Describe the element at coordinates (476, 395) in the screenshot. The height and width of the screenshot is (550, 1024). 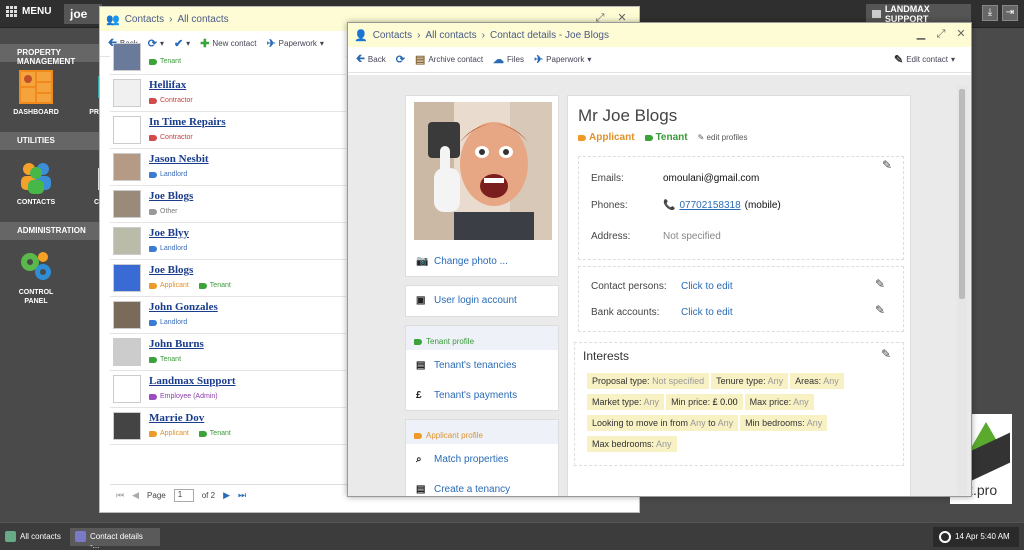
I see `tenants-payments-label: Tenant's payments` at that location.